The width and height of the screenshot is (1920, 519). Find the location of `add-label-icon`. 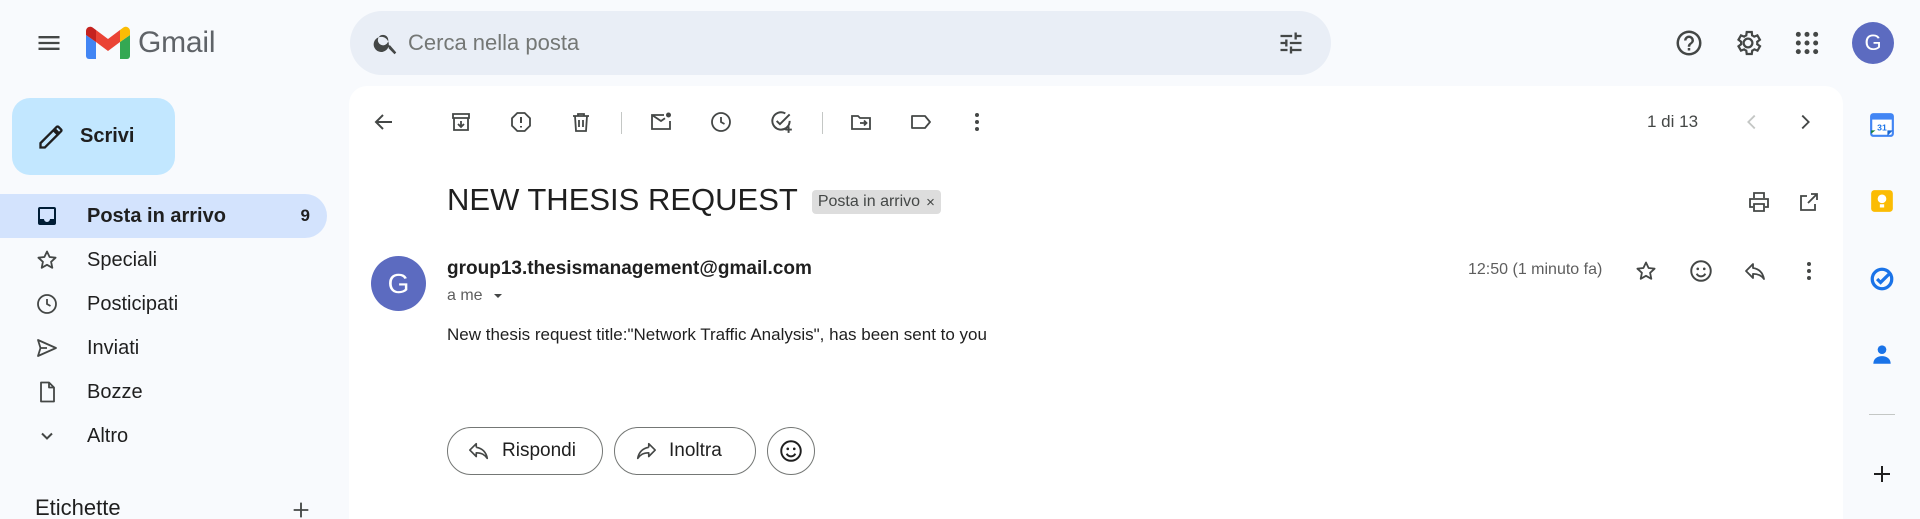

add-label-icon is located at coordinates (301, 508).